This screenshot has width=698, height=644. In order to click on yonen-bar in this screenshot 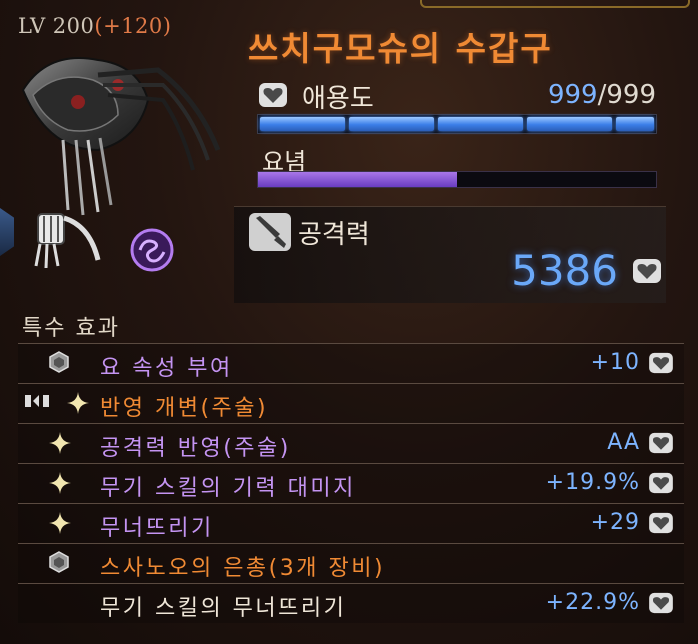, I will do `click(457, 179)`.